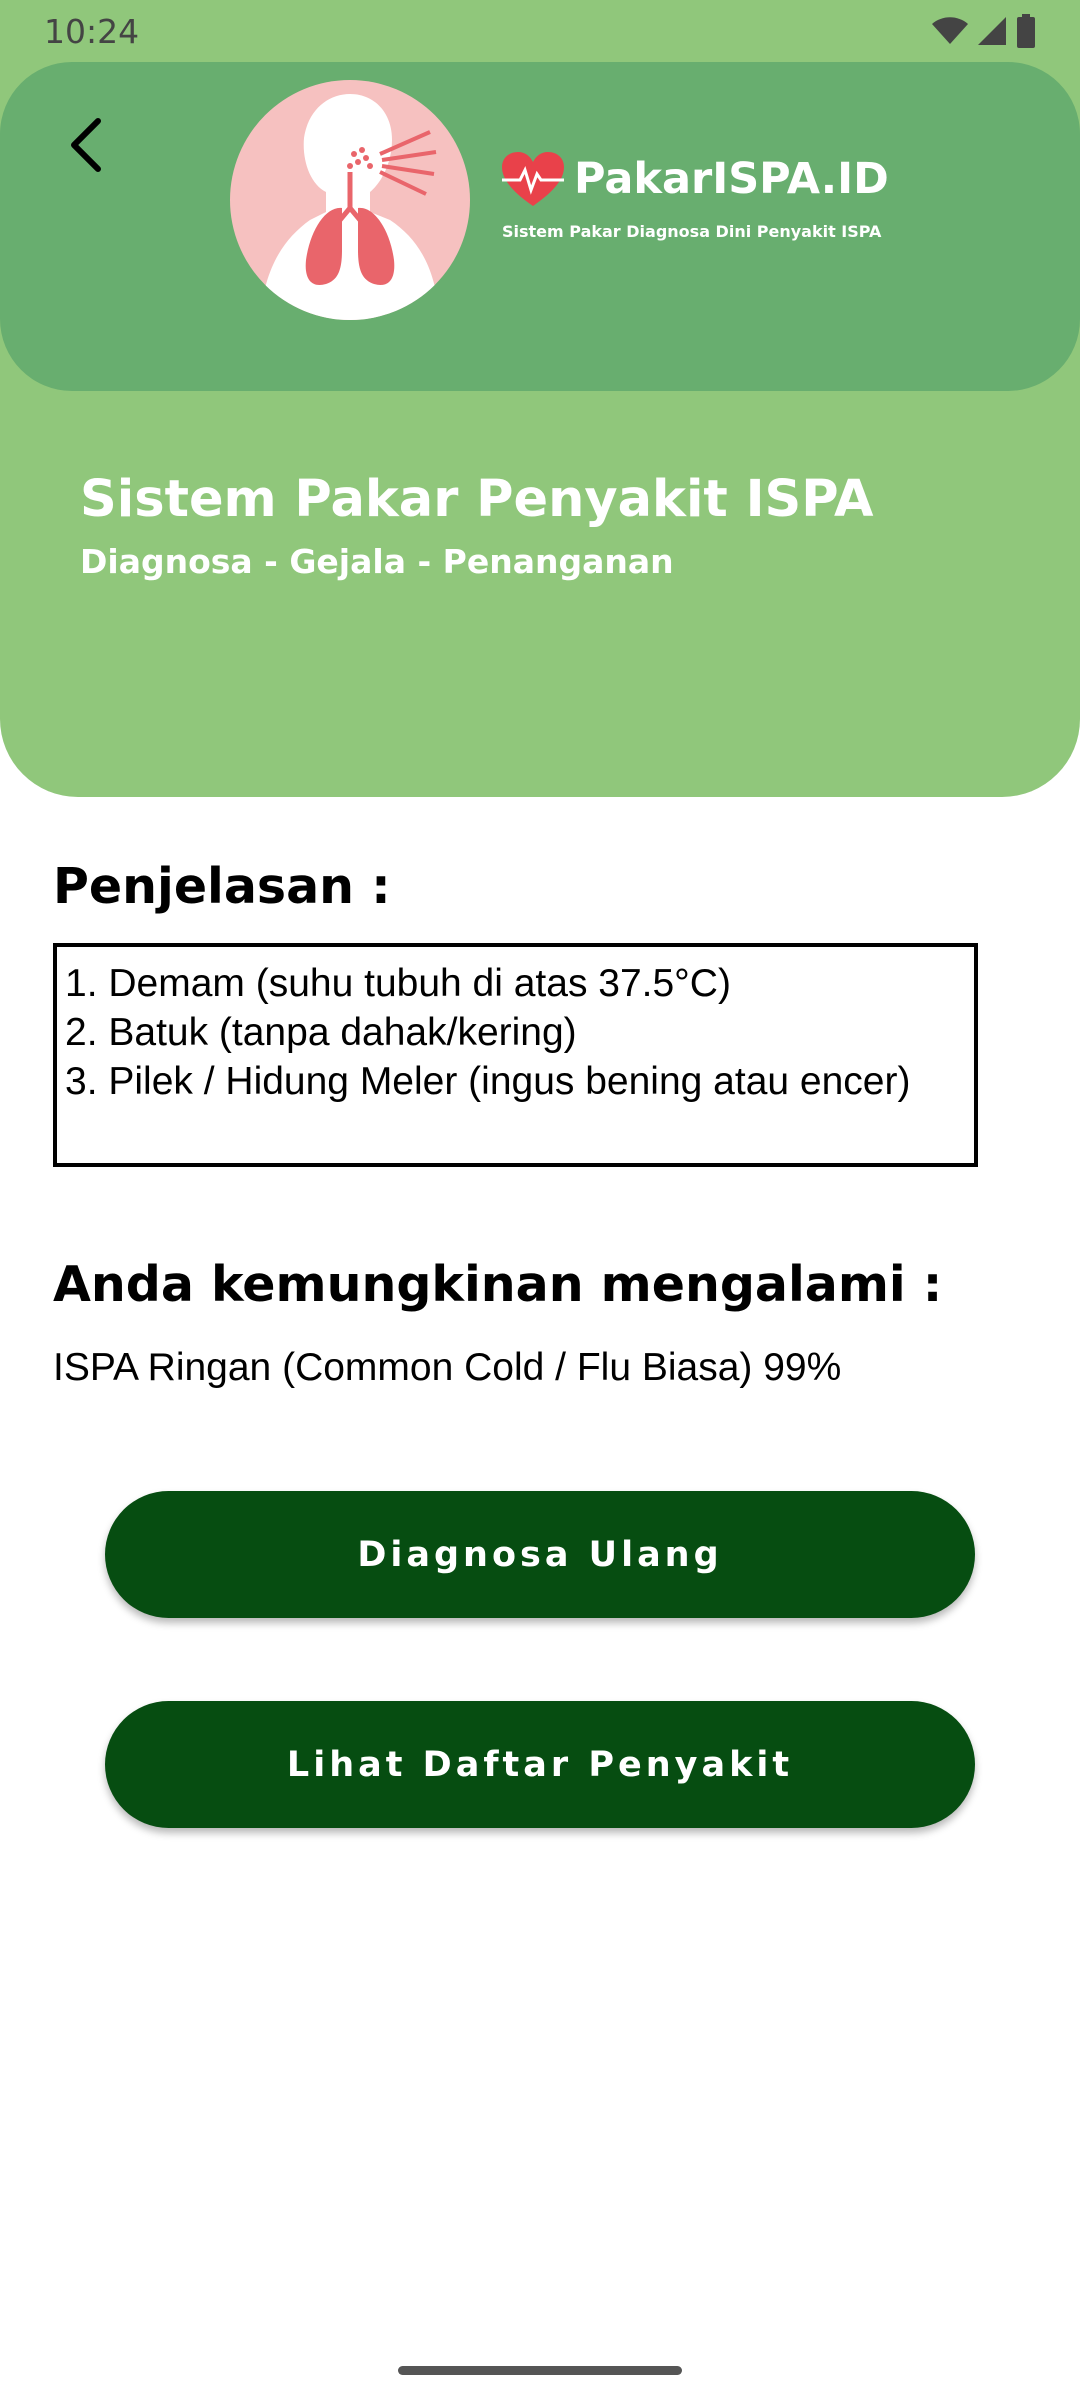  What do you see at coordinates (321, 1032) in the screenshot?
I see `list-item: 2. Batuk (tanpa dahak/kering)` at bounding box center [321, 1032].